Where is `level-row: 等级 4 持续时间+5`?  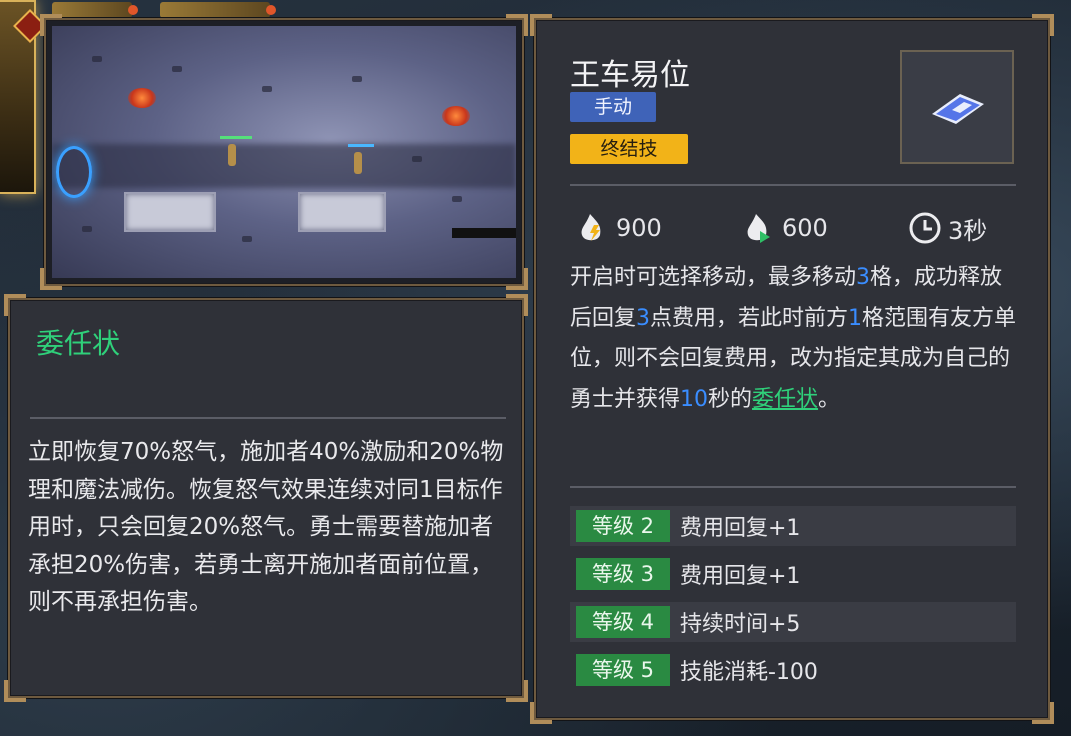 level-row: 等级 4 持续时间+5 is located at coordinates (793, 622).